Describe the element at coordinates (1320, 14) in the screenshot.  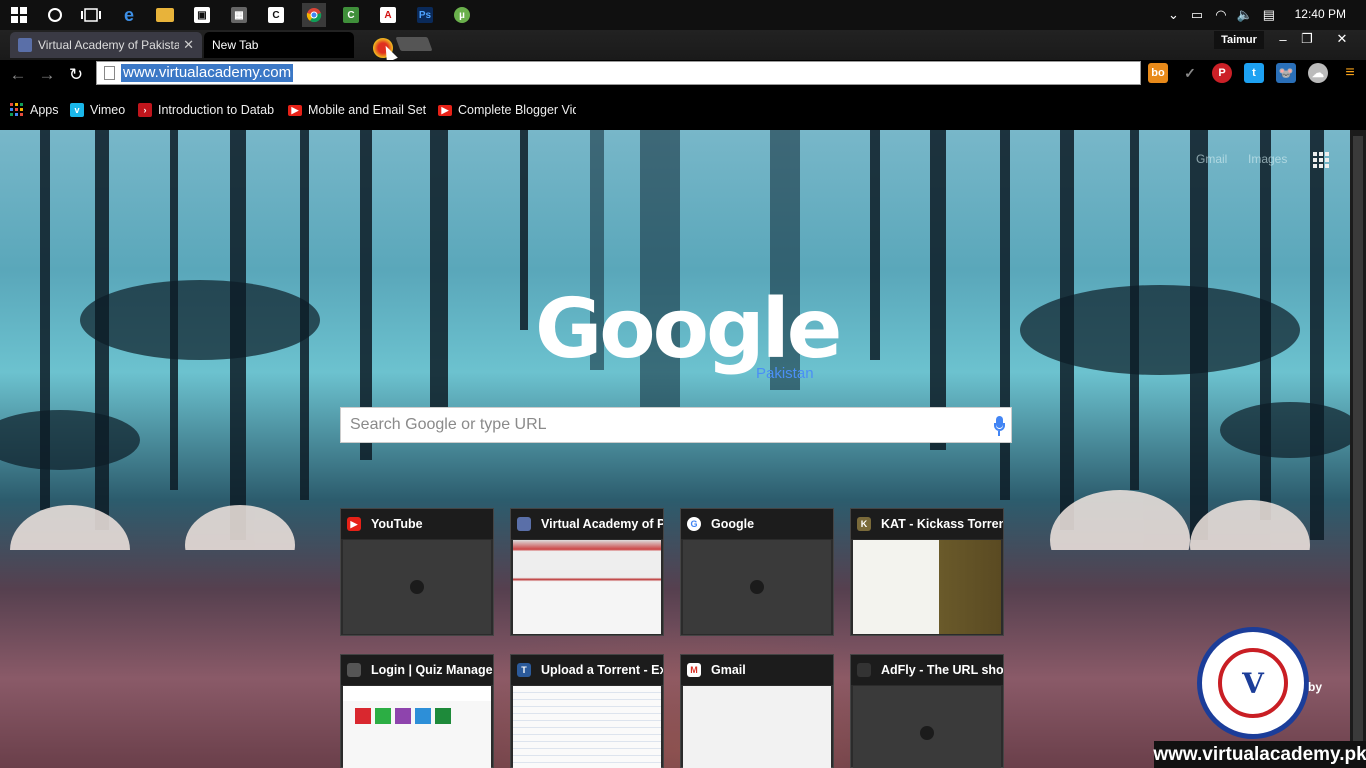
I see `taskbar-clock: 12:40 PM` at that location.